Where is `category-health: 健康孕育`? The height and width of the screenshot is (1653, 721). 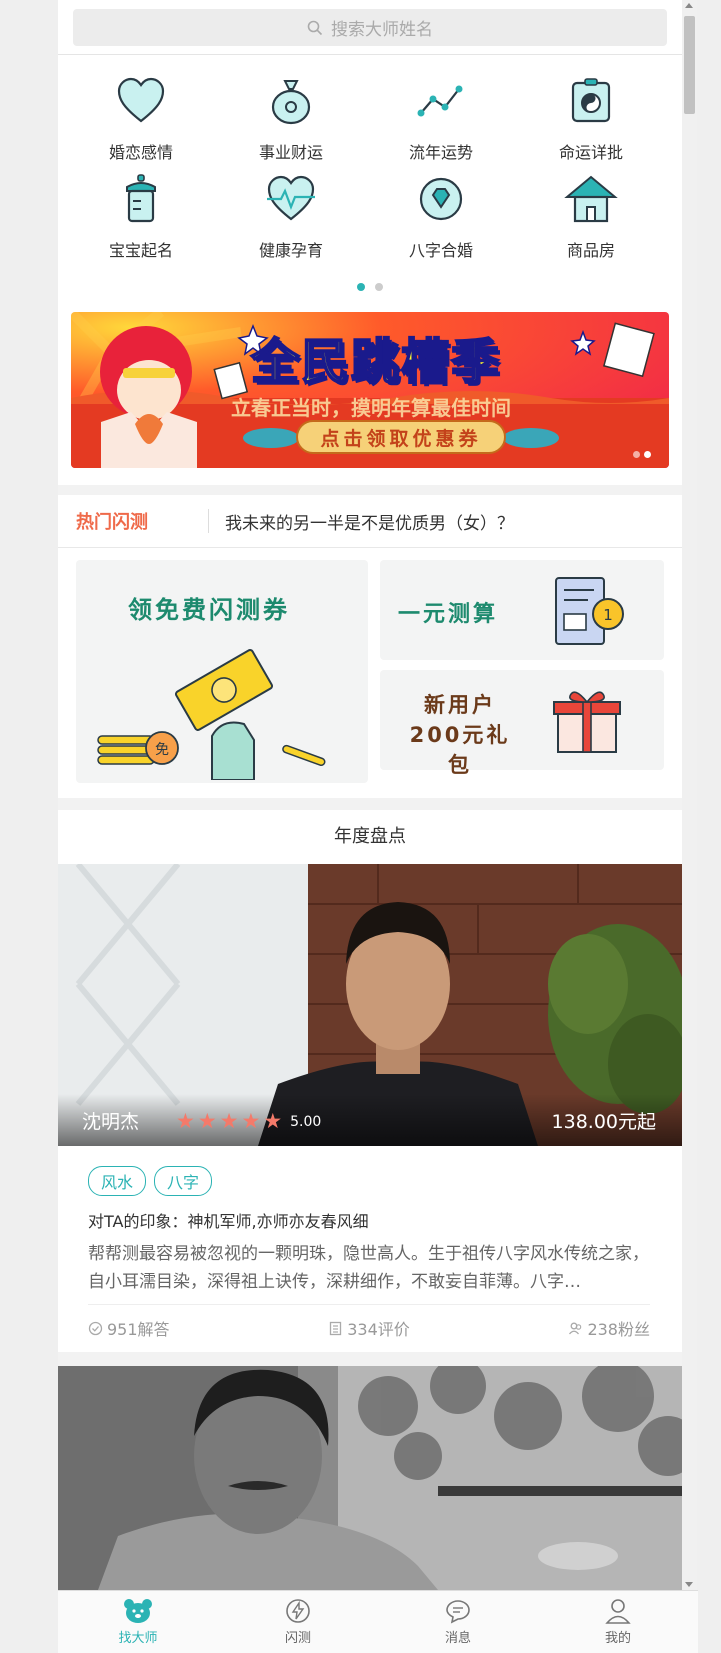 category-health: 健康孕育 is located at coordinates (291, 216).